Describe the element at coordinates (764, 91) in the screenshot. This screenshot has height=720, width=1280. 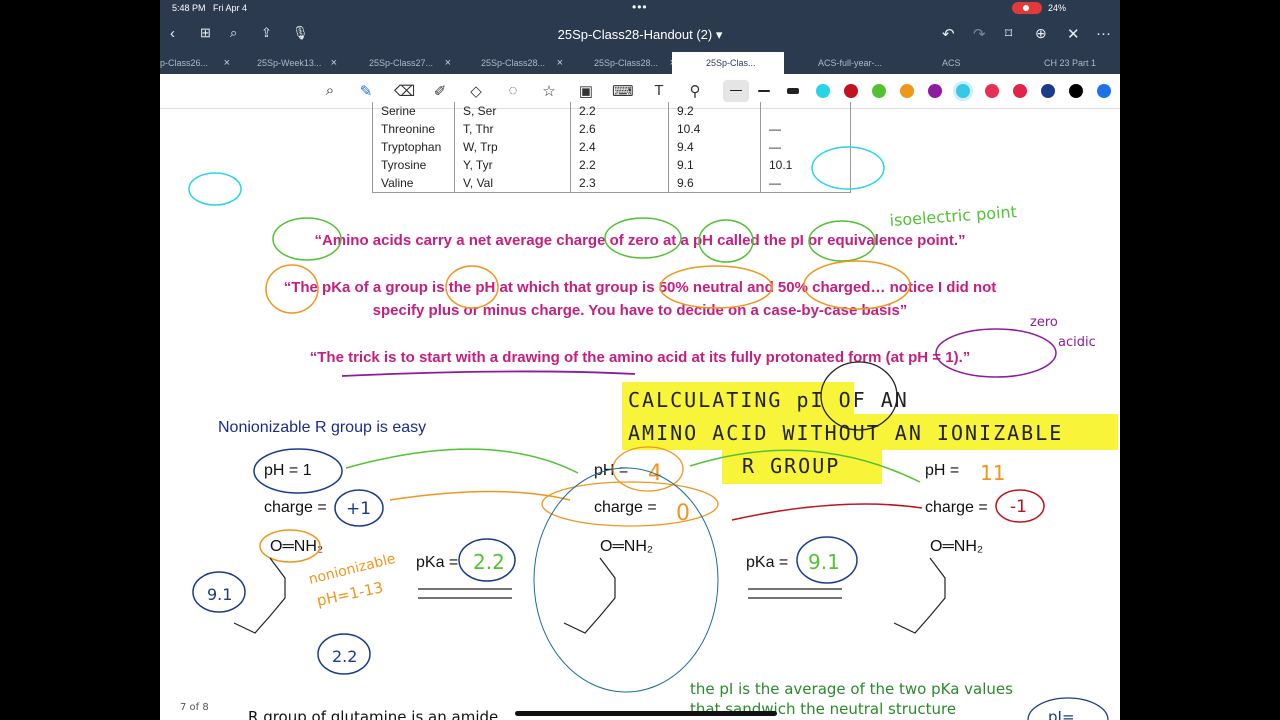
I see `stroke-medium` at that location.